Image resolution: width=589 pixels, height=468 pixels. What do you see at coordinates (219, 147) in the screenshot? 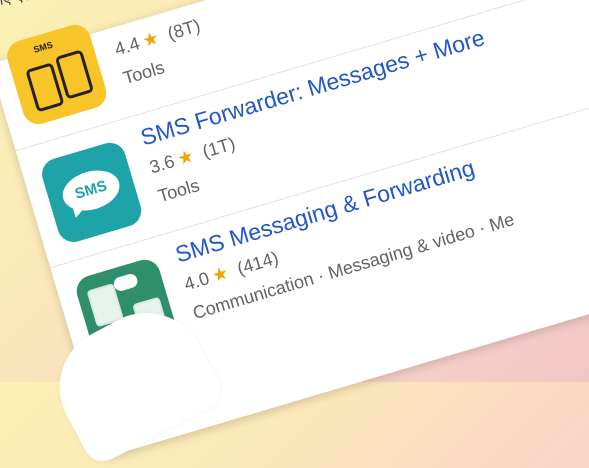
I see `app-review-count: (1T)` at bounding box center [219, 147].